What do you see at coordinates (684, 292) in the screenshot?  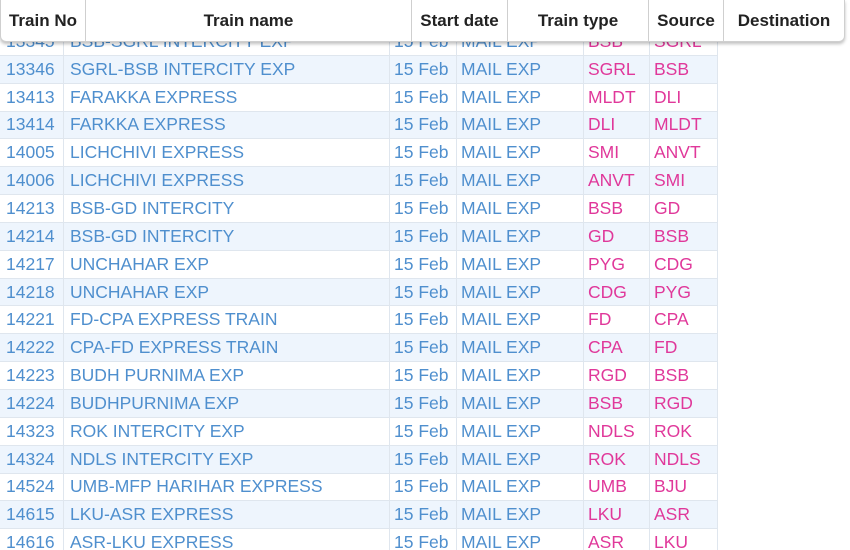 I see `destination-station-cell: PYG` at bounding box center [684, 292].